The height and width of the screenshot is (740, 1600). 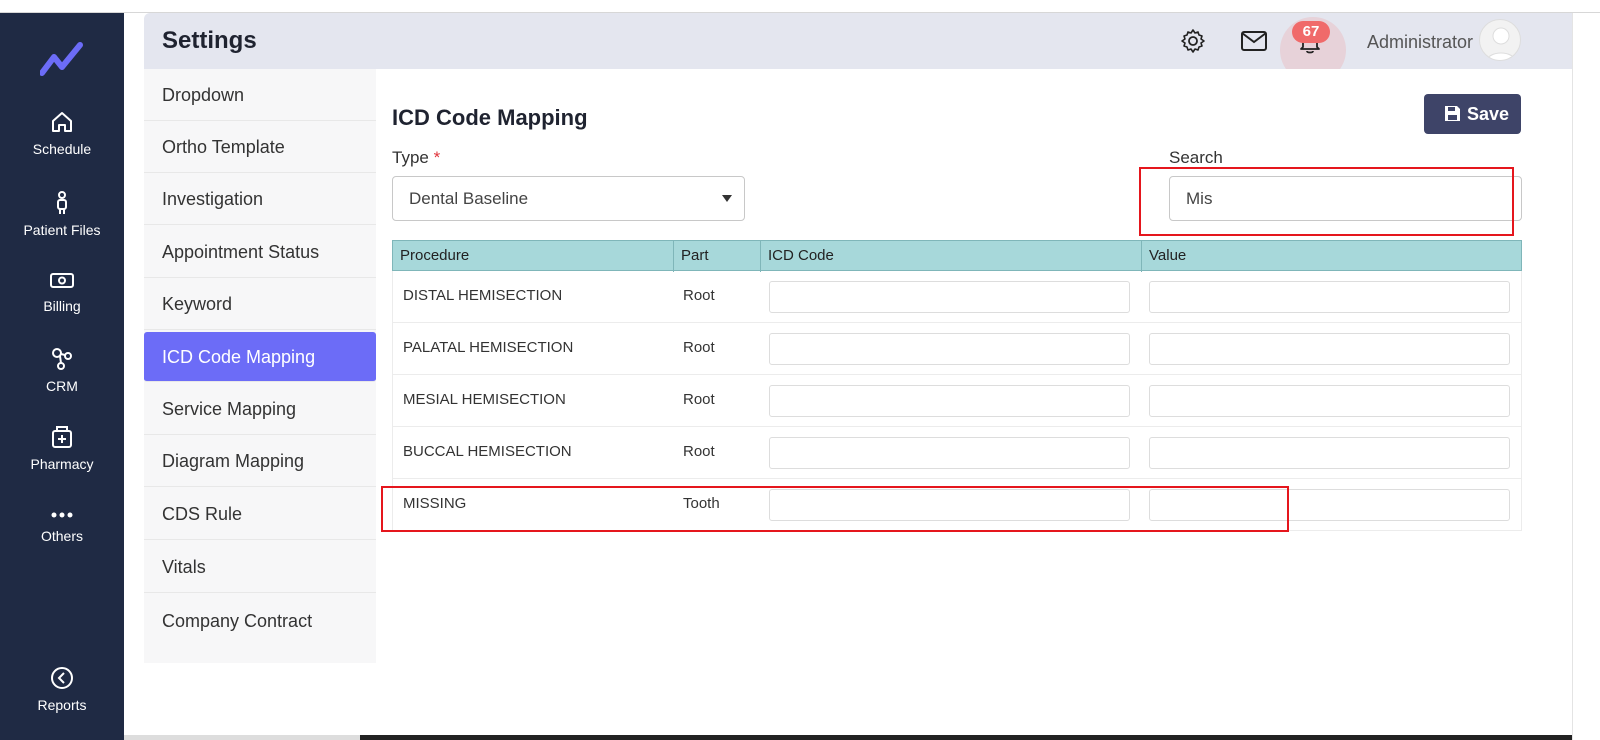 What do you see at coordinates (260, 409) in the screenshot?
I see `submenu-item-service-mapping: Service Mapping` at bounding box center [260, 409].